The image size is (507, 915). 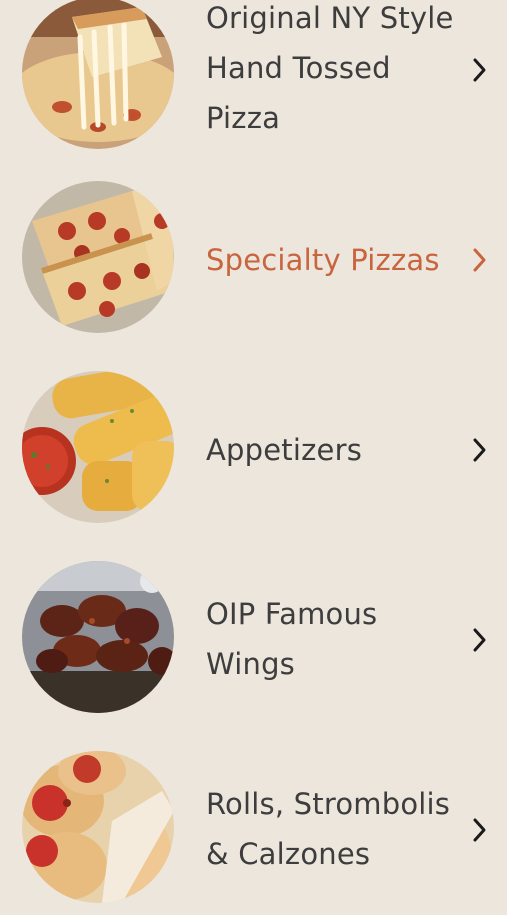 I want to click on breadsticks-marinara-photo, so click(x=98, y=447).